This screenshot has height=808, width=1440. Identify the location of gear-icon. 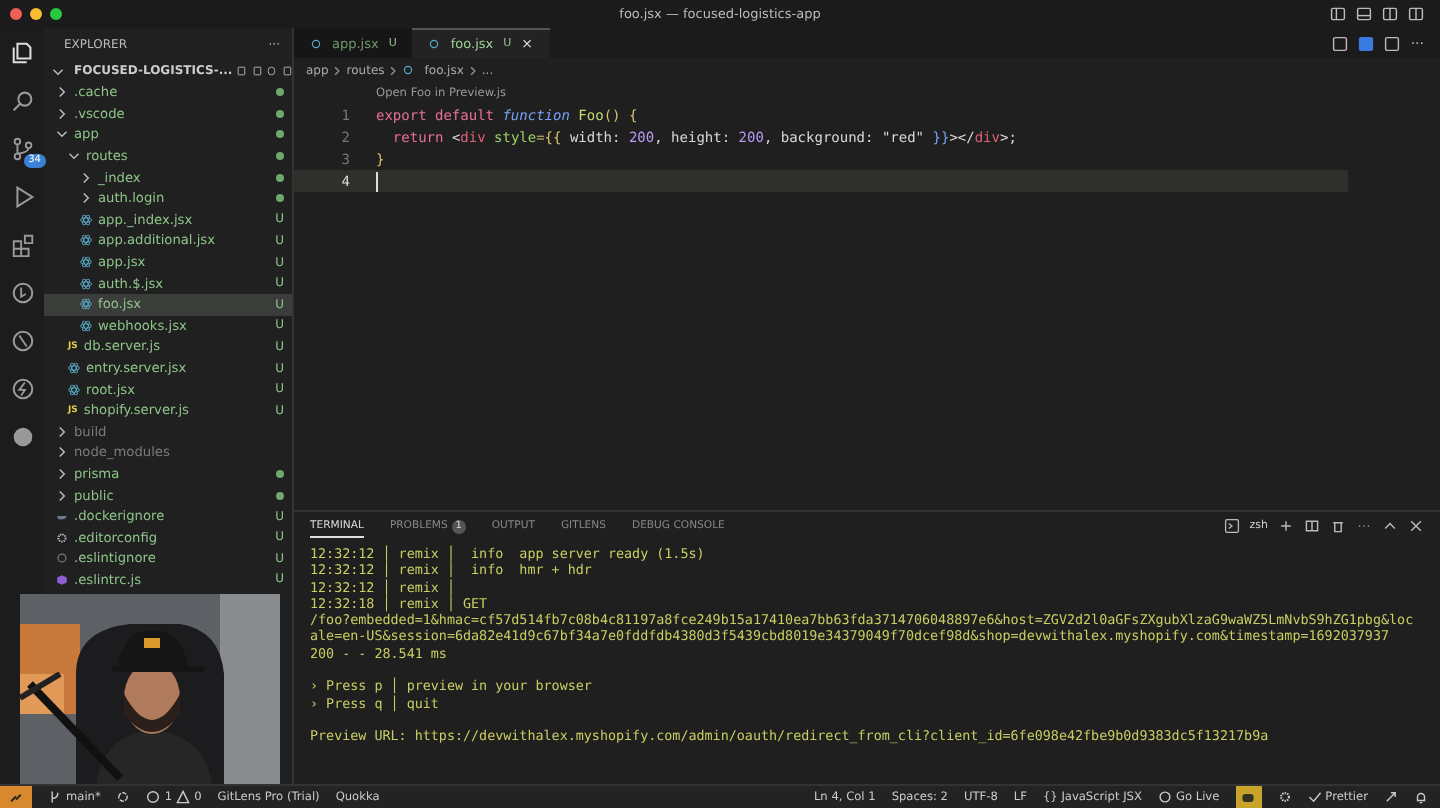
(62, 537).